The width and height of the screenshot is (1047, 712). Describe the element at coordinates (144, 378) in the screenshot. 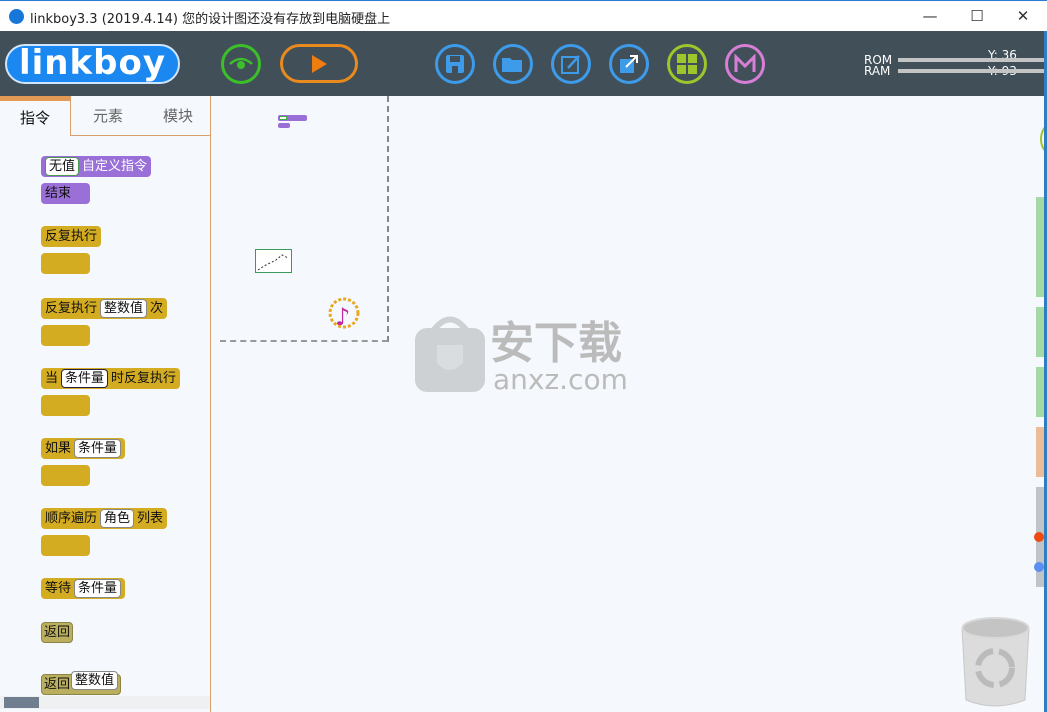

I see `block-label: 时反复执行` at that location.